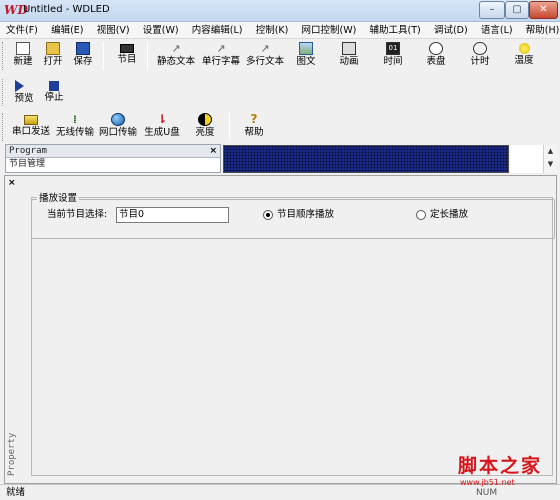  I want to click on wireless-button: ⁞ 无线传输, so click(75, 125).